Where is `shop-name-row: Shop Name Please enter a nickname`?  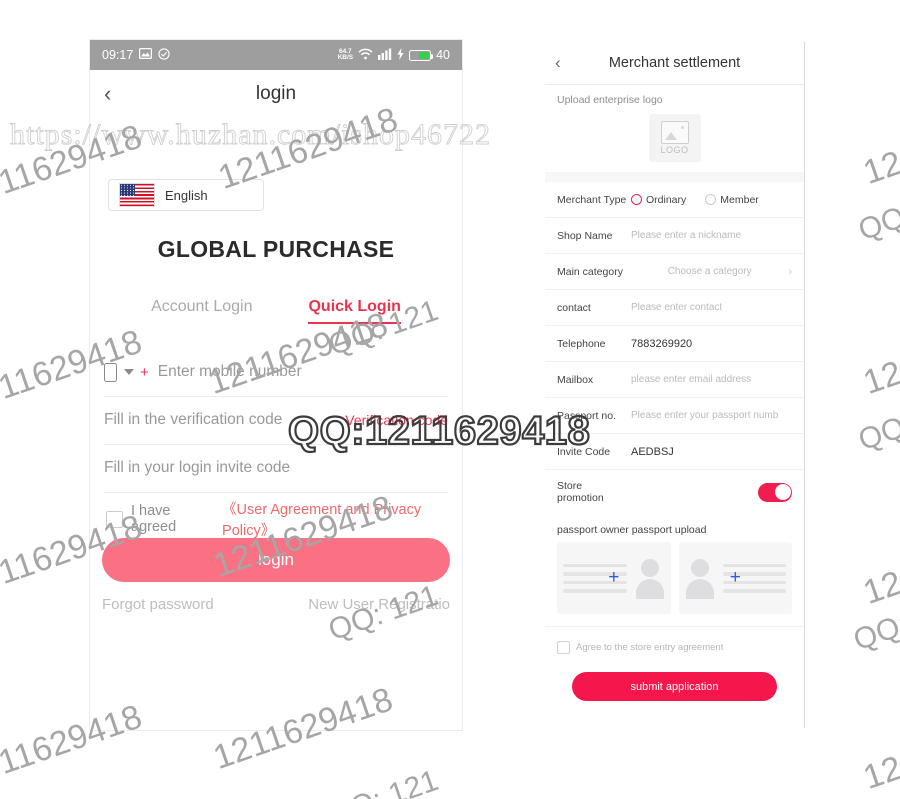 shop-name-row: Shop Name Please enter a nickname is located at coordinates (674, 236).